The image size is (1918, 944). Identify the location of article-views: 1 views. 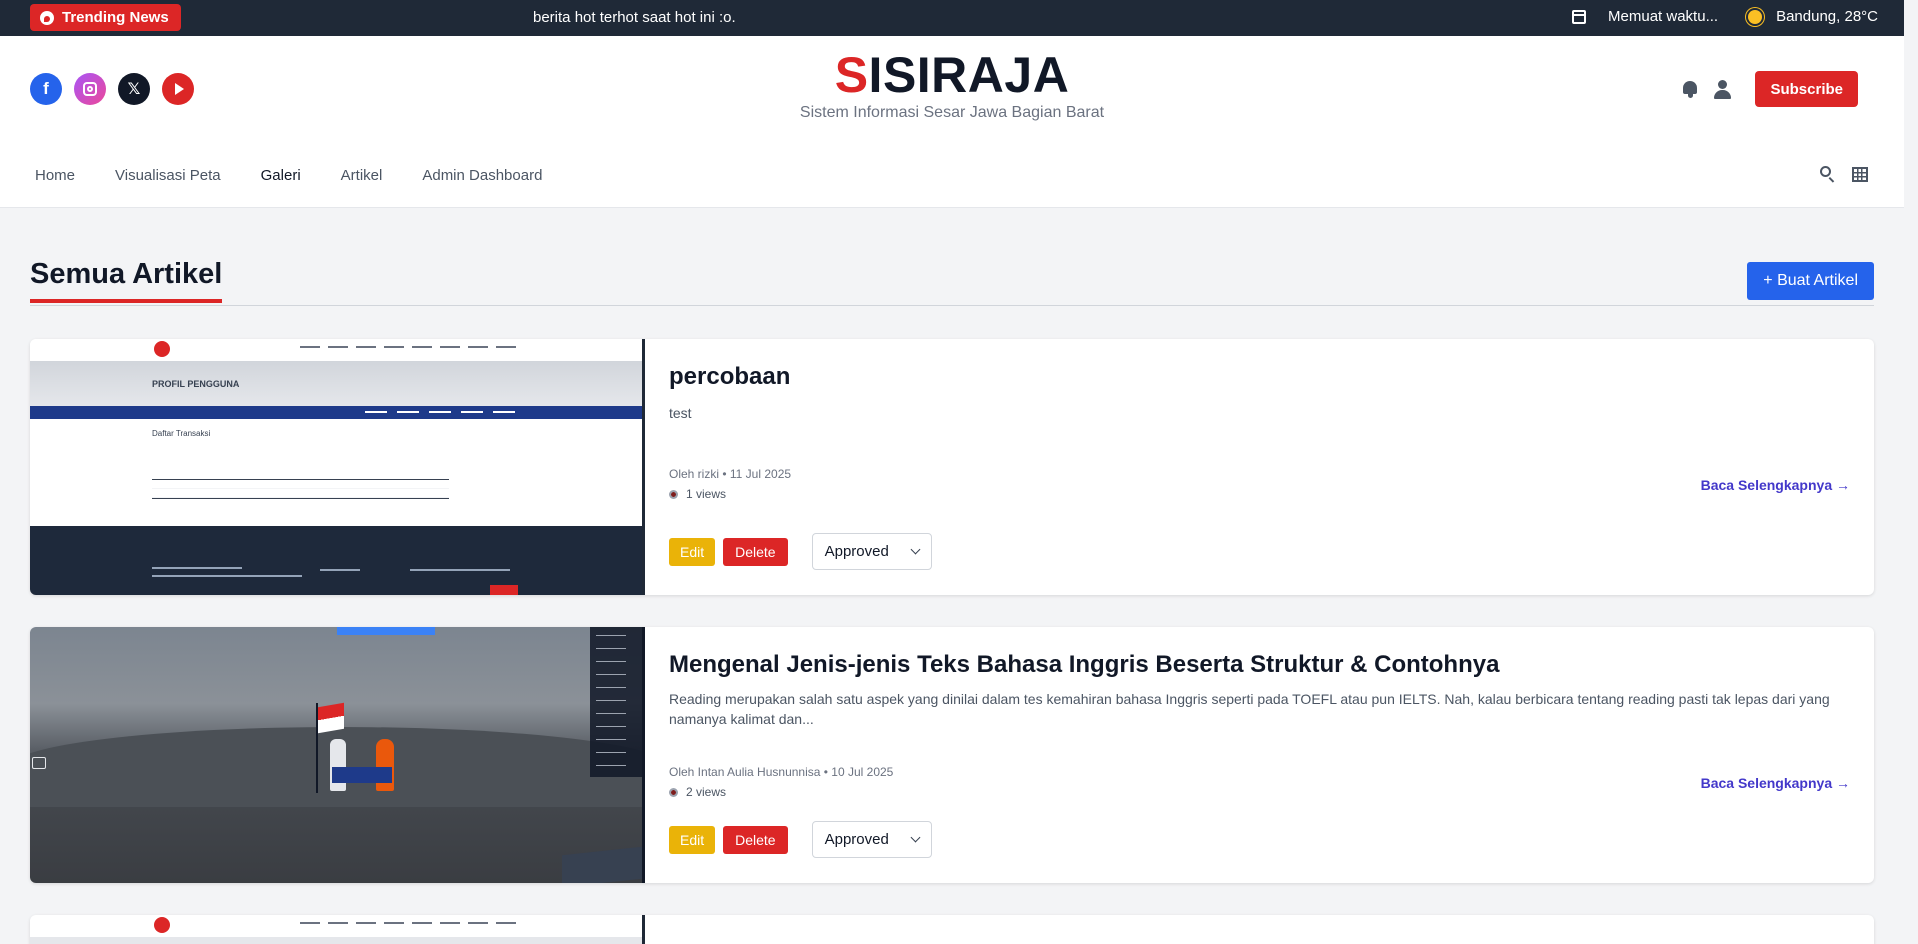
(697, 494).